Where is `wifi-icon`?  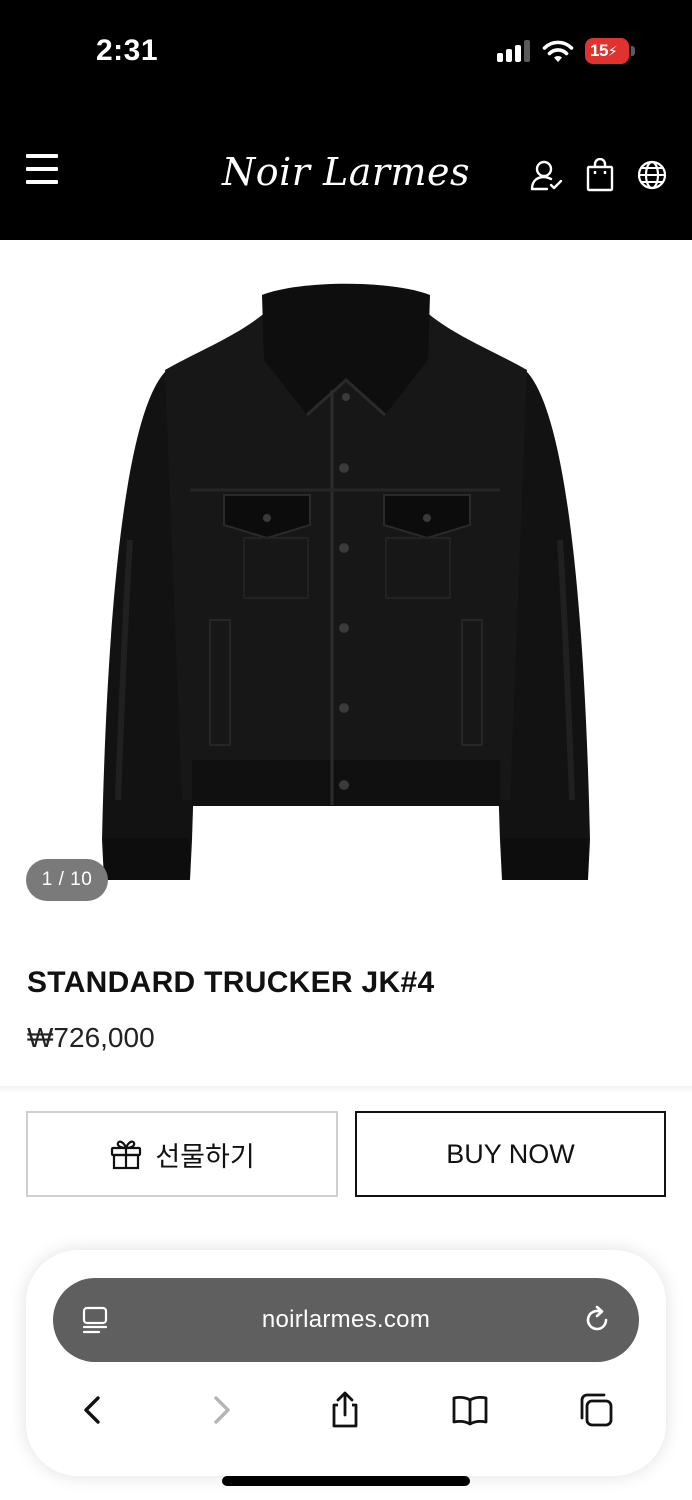
wifi-icon is located at coordinates (558, 51).